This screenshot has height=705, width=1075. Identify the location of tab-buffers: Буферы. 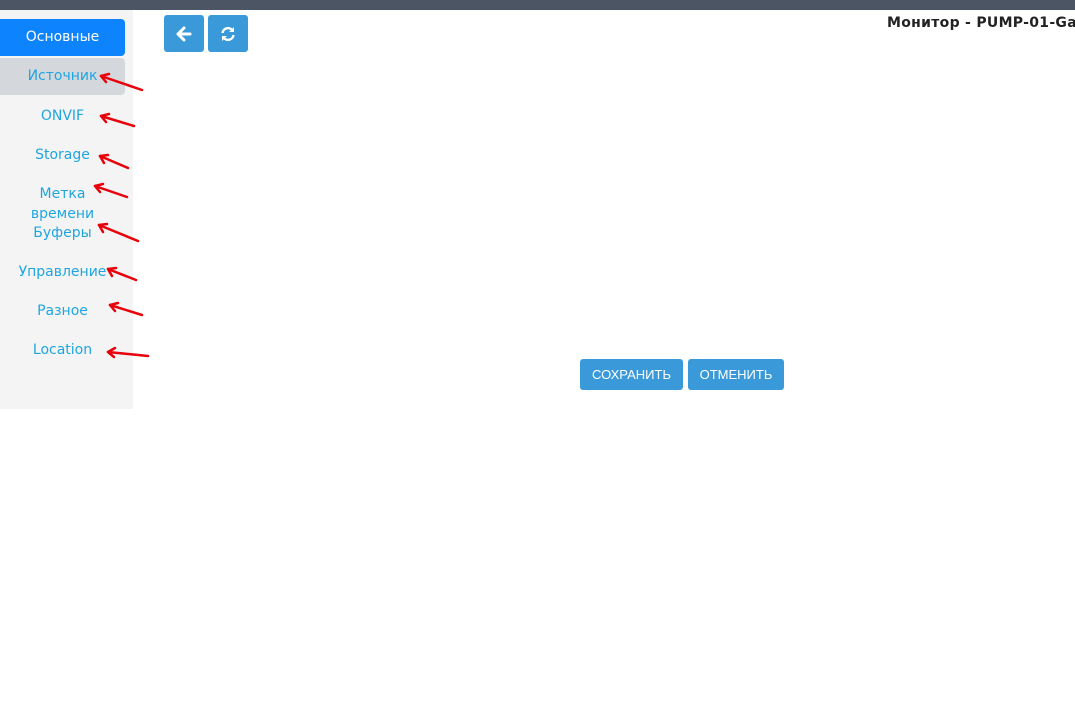
(62, 233).